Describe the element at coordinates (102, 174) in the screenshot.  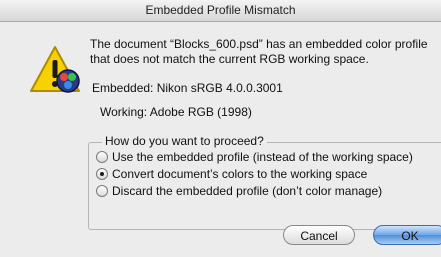
I see `radio-button-selected-icon` at that location.